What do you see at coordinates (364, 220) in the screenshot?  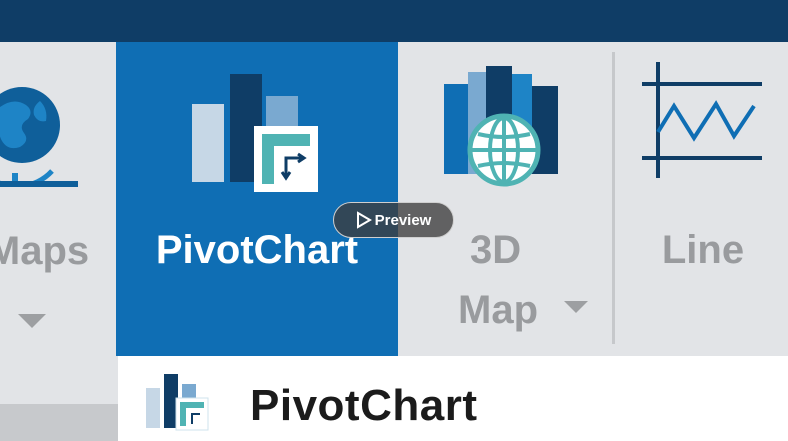 I see `play-icon` at bounding box center [364, 220].